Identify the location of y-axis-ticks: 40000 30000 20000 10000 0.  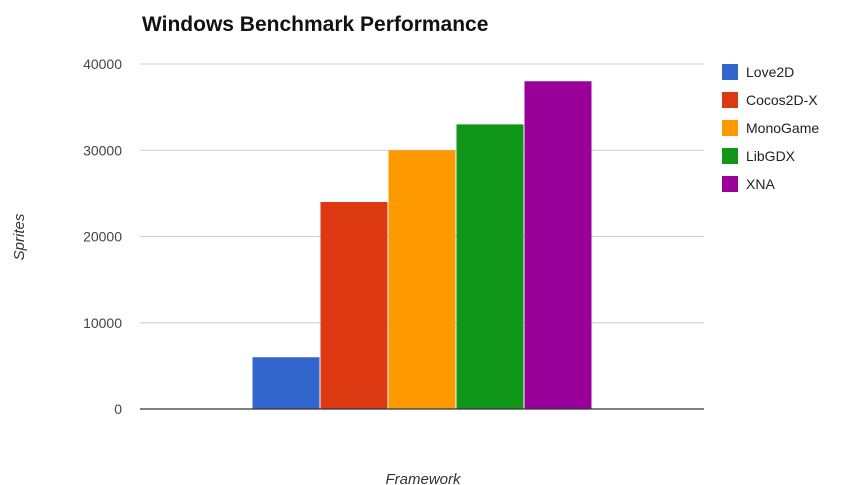
(102, 236).